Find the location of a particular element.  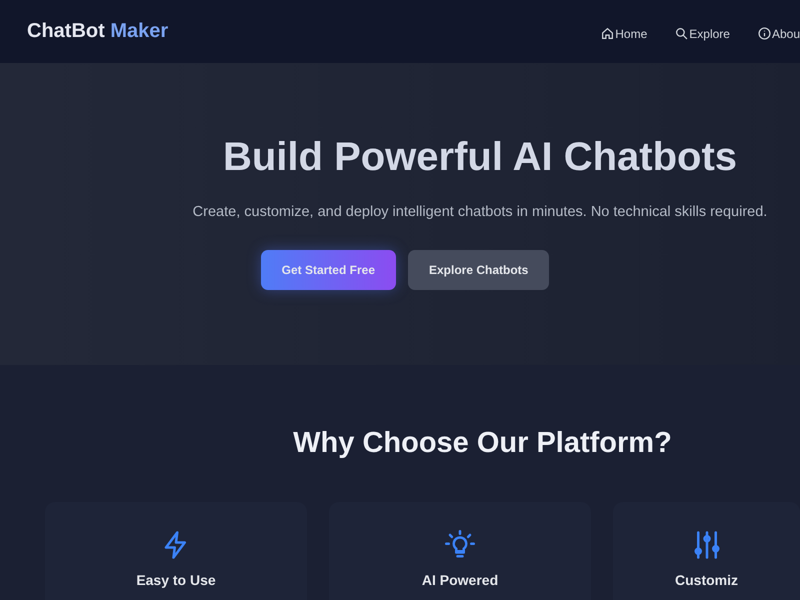

explore-button: Explore Chatbots is located at coordinates (479, 270).